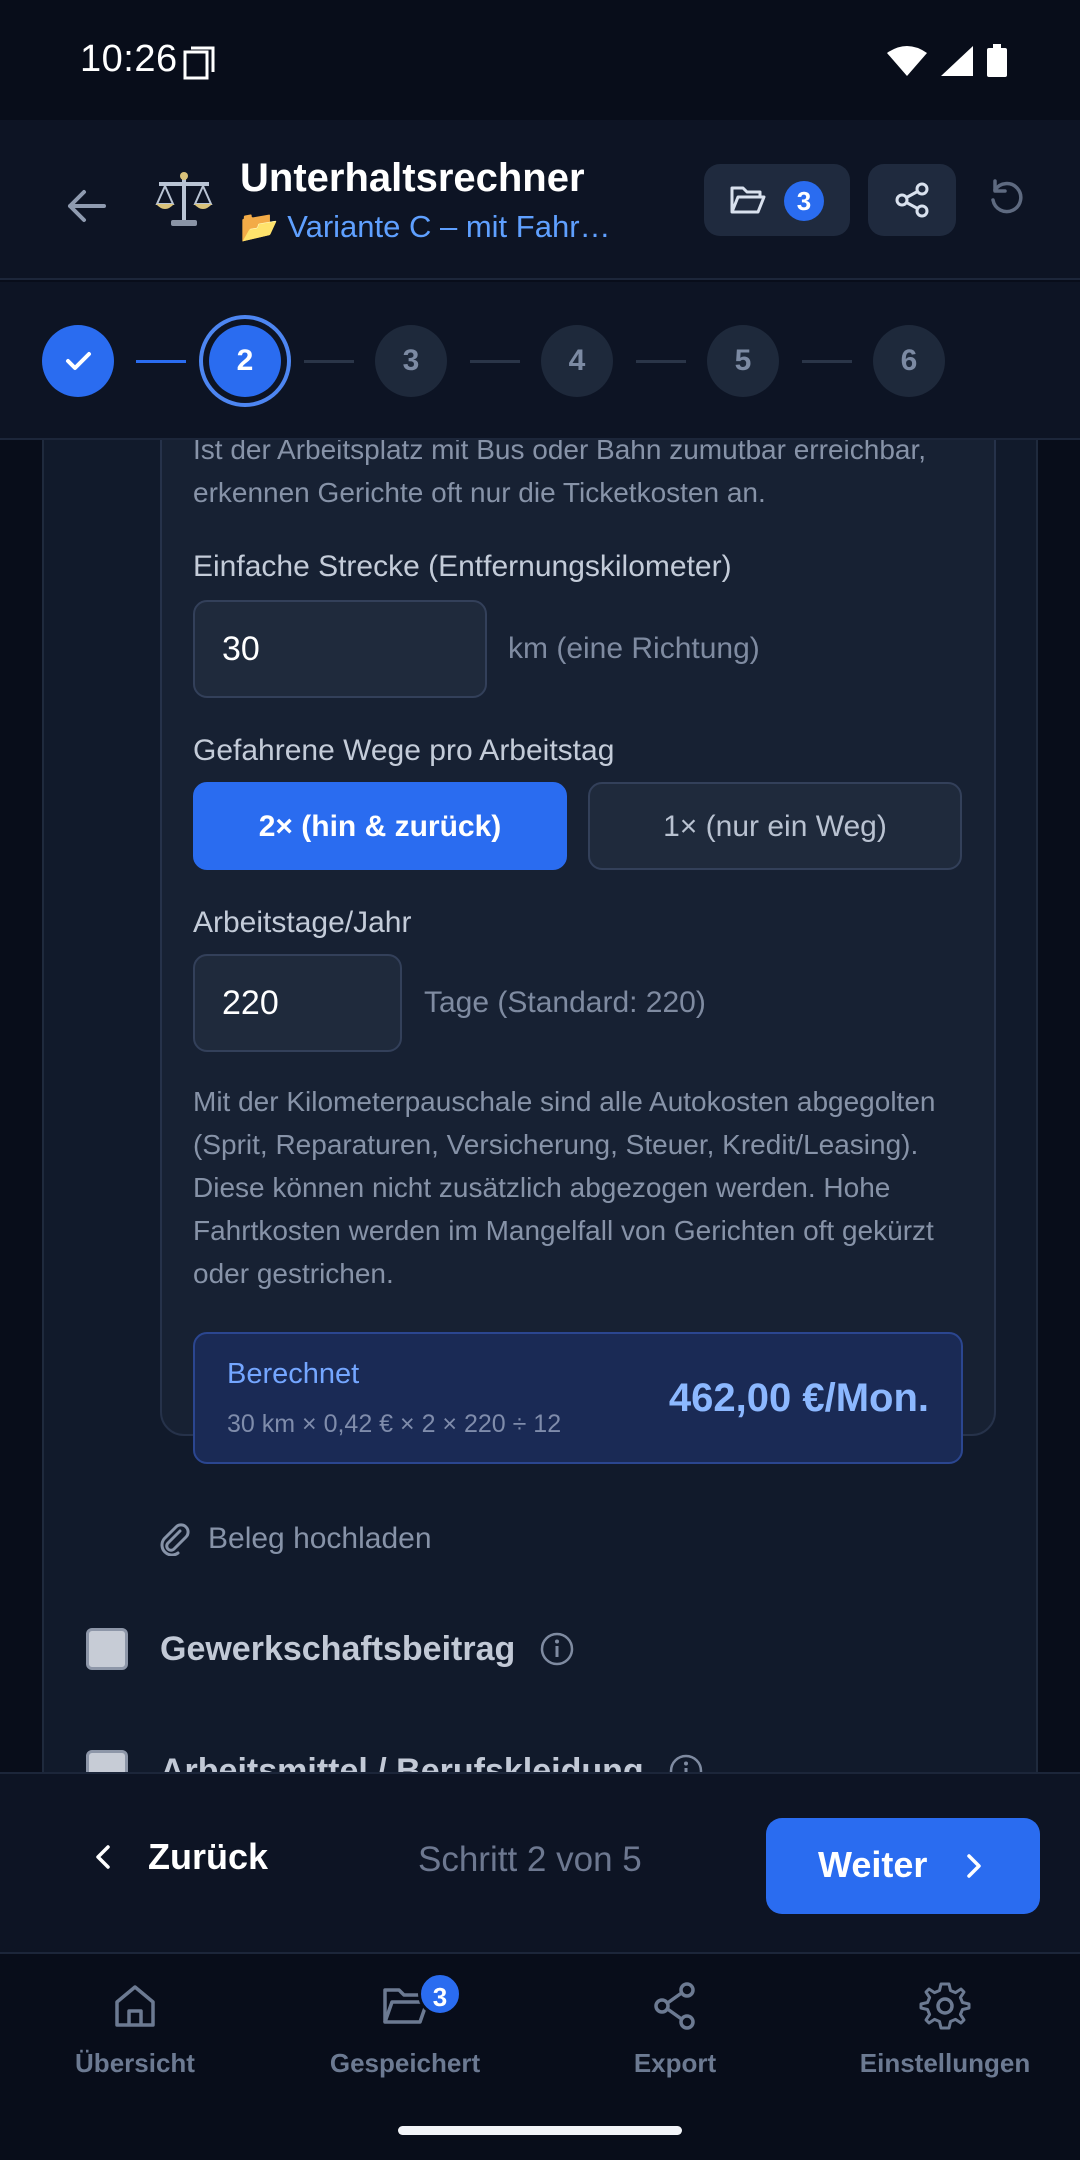 Image resolution: width=1080 pixels, height=2160 pixels. I want to click on trips-label: Gefahrene Wege pro Arbeitstag, so click(404, 750).